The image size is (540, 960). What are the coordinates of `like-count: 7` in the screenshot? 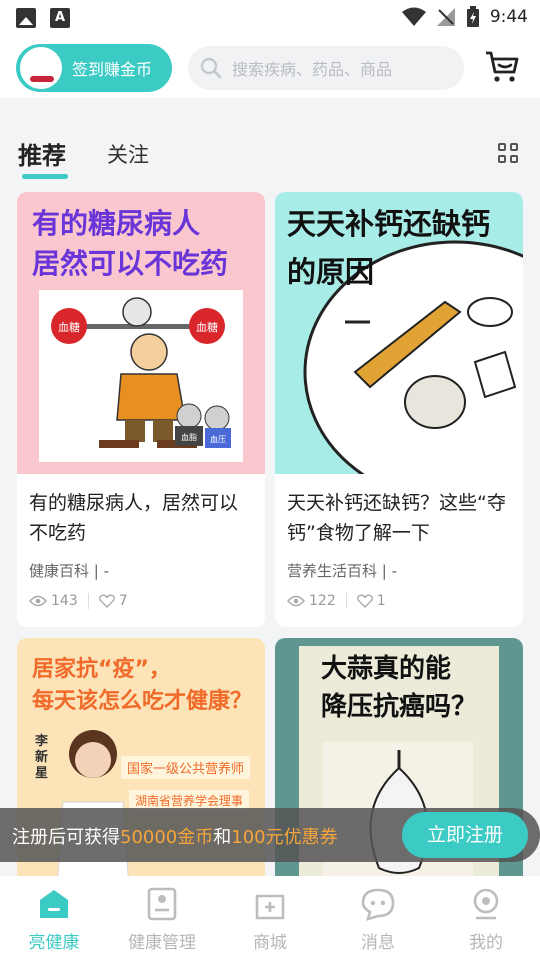 It's located at (113, 601).